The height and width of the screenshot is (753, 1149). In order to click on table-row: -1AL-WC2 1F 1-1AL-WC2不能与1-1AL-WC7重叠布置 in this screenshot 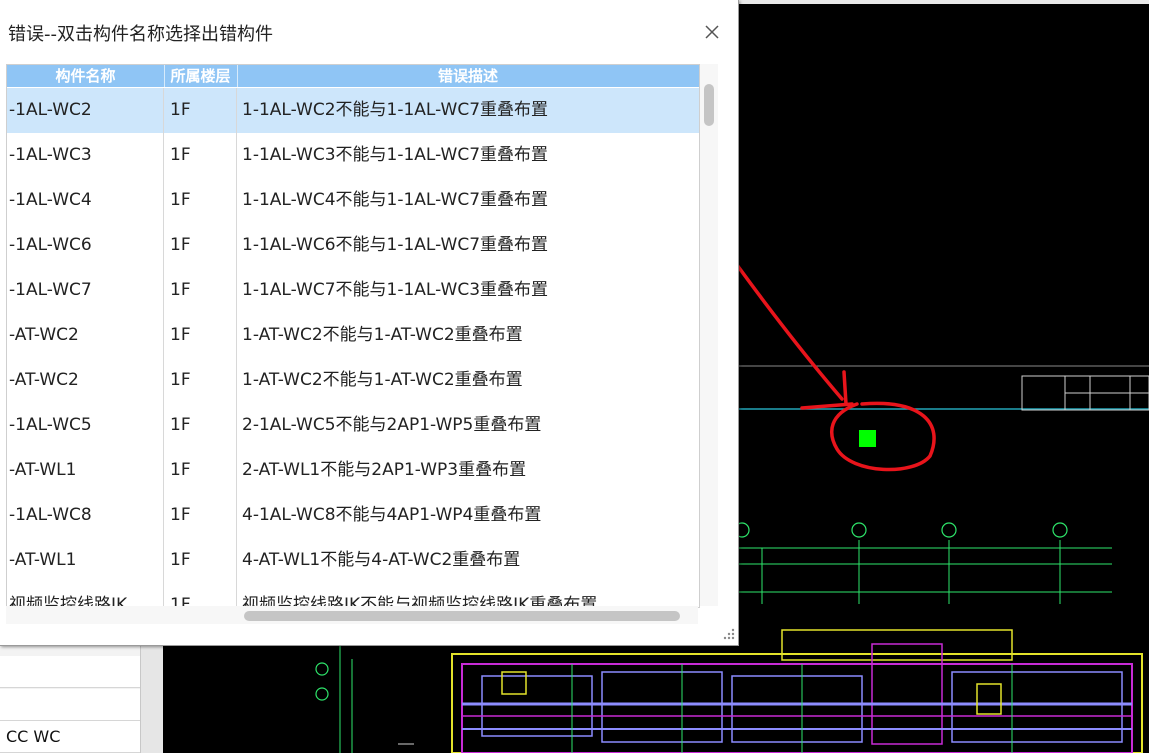, I will do `click(353, 111)`.